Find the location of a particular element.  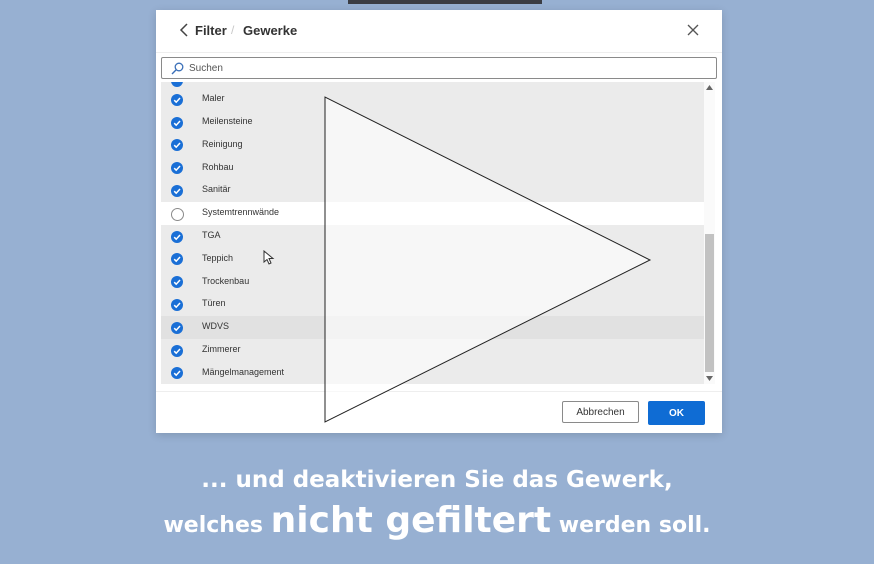

breadcrumb-filter: Filter is located at coordinates (211, 30).